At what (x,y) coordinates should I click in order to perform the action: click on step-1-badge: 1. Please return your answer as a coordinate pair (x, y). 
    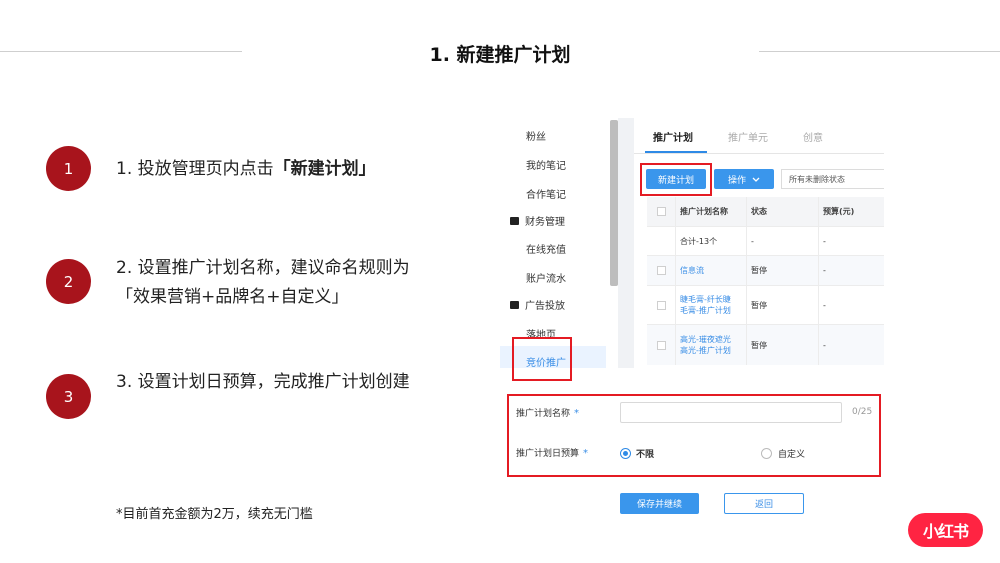
    Looking at the image, I should click on (68, 168).